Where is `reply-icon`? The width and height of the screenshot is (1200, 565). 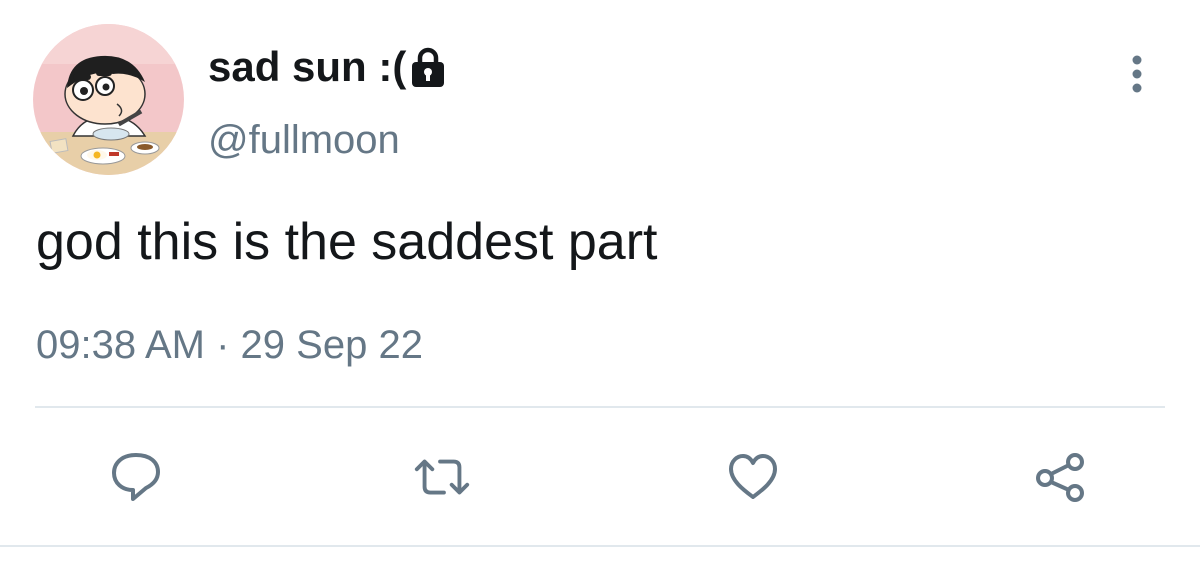
reply-icon is located at coordinates (136, 477).